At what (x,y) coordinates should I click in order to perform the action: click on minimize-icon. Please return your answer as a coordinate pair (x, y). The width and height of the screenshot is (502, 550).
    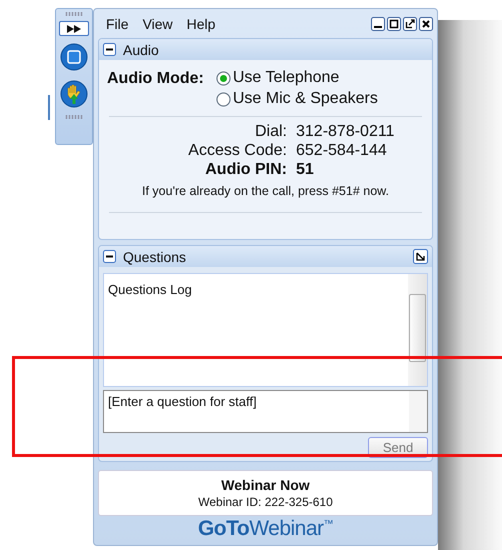
    Looking at the image, I should click on (378, 24).